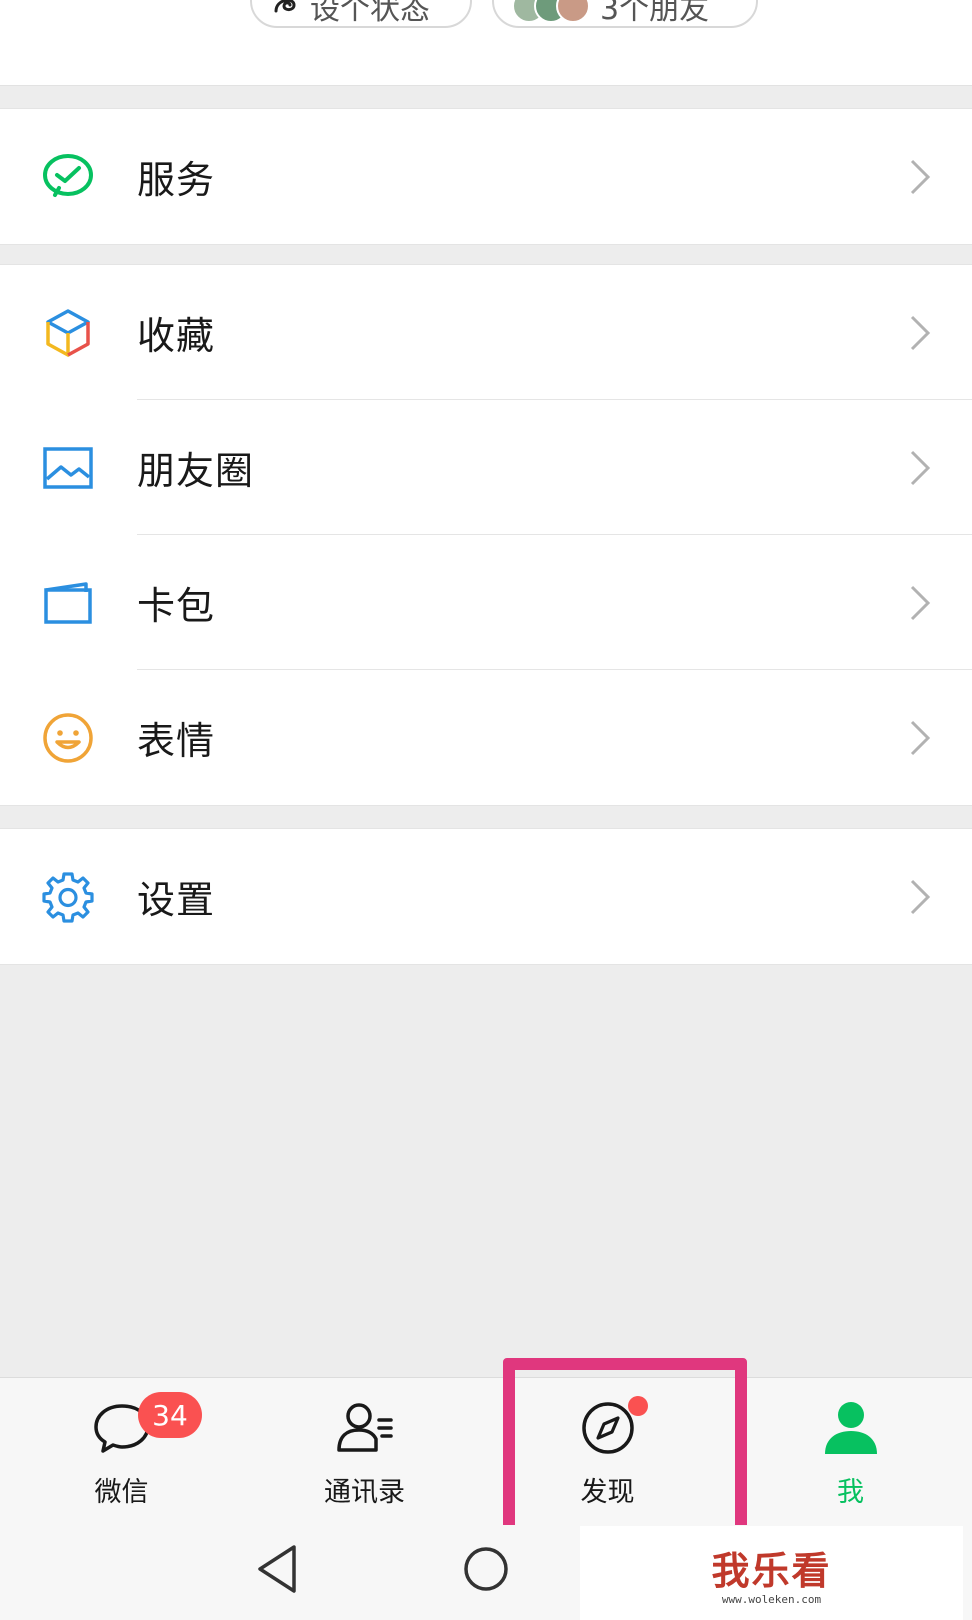  I want to click on menu-item-card-wallet: 卡包, so click(486, 602).